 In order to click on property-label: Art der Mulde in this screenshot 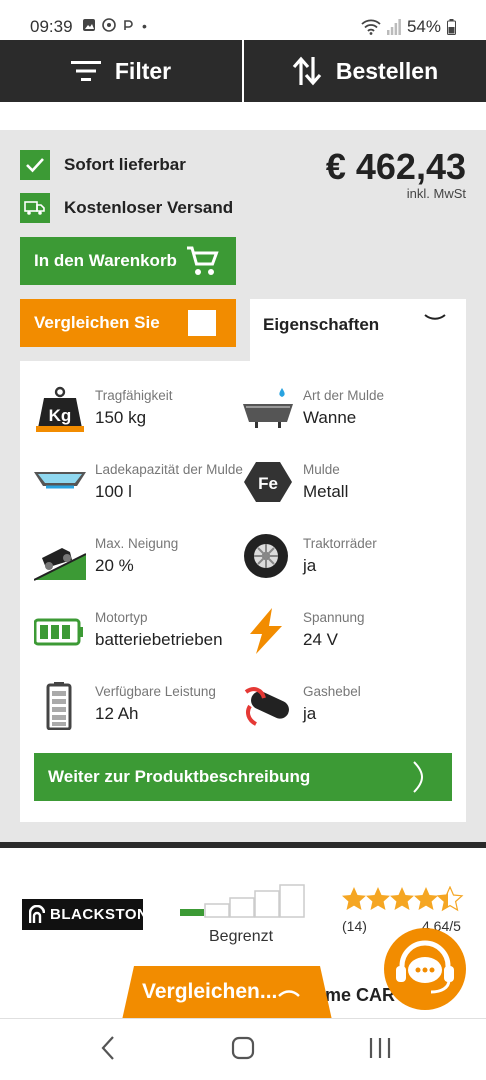, I will do `click(344, 395)`.